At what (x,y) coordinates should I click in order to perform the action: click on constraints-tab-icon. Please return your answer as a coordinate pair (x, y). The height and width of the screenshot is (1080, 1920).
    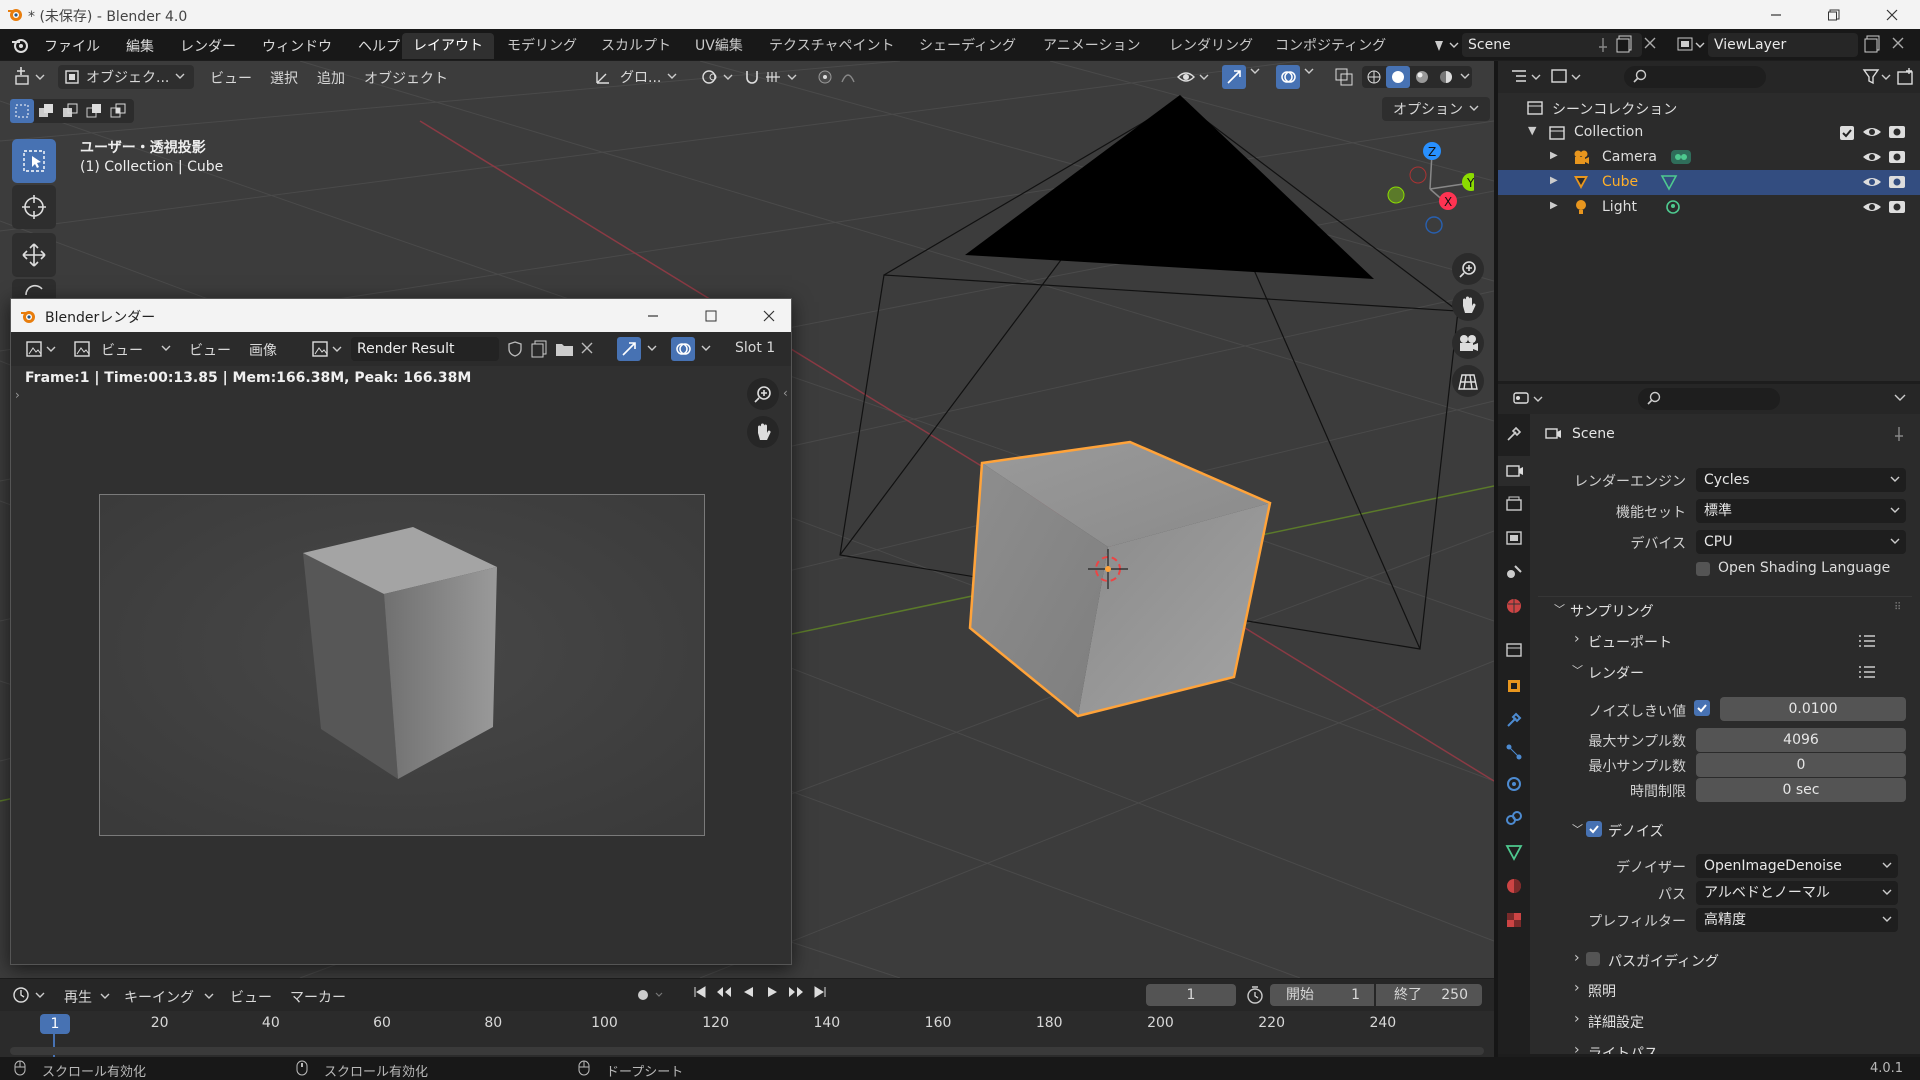
    Looking at the image, I should click on (1514, 818).